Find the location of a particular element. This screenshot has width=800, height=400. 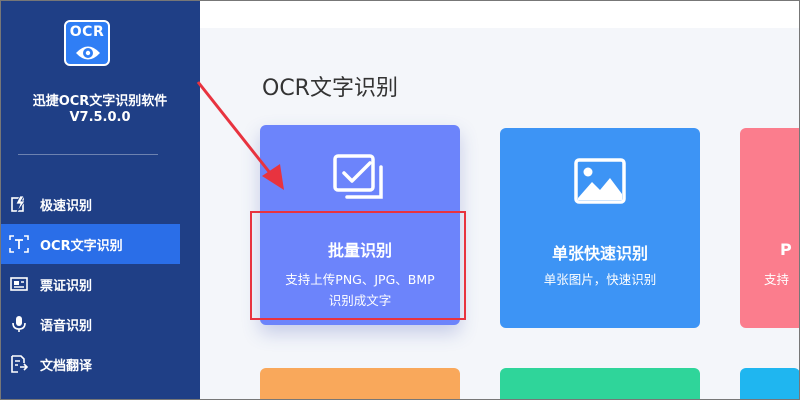

sidebar-item-translate: 文档翻译 is located at coordinates (90, 364).